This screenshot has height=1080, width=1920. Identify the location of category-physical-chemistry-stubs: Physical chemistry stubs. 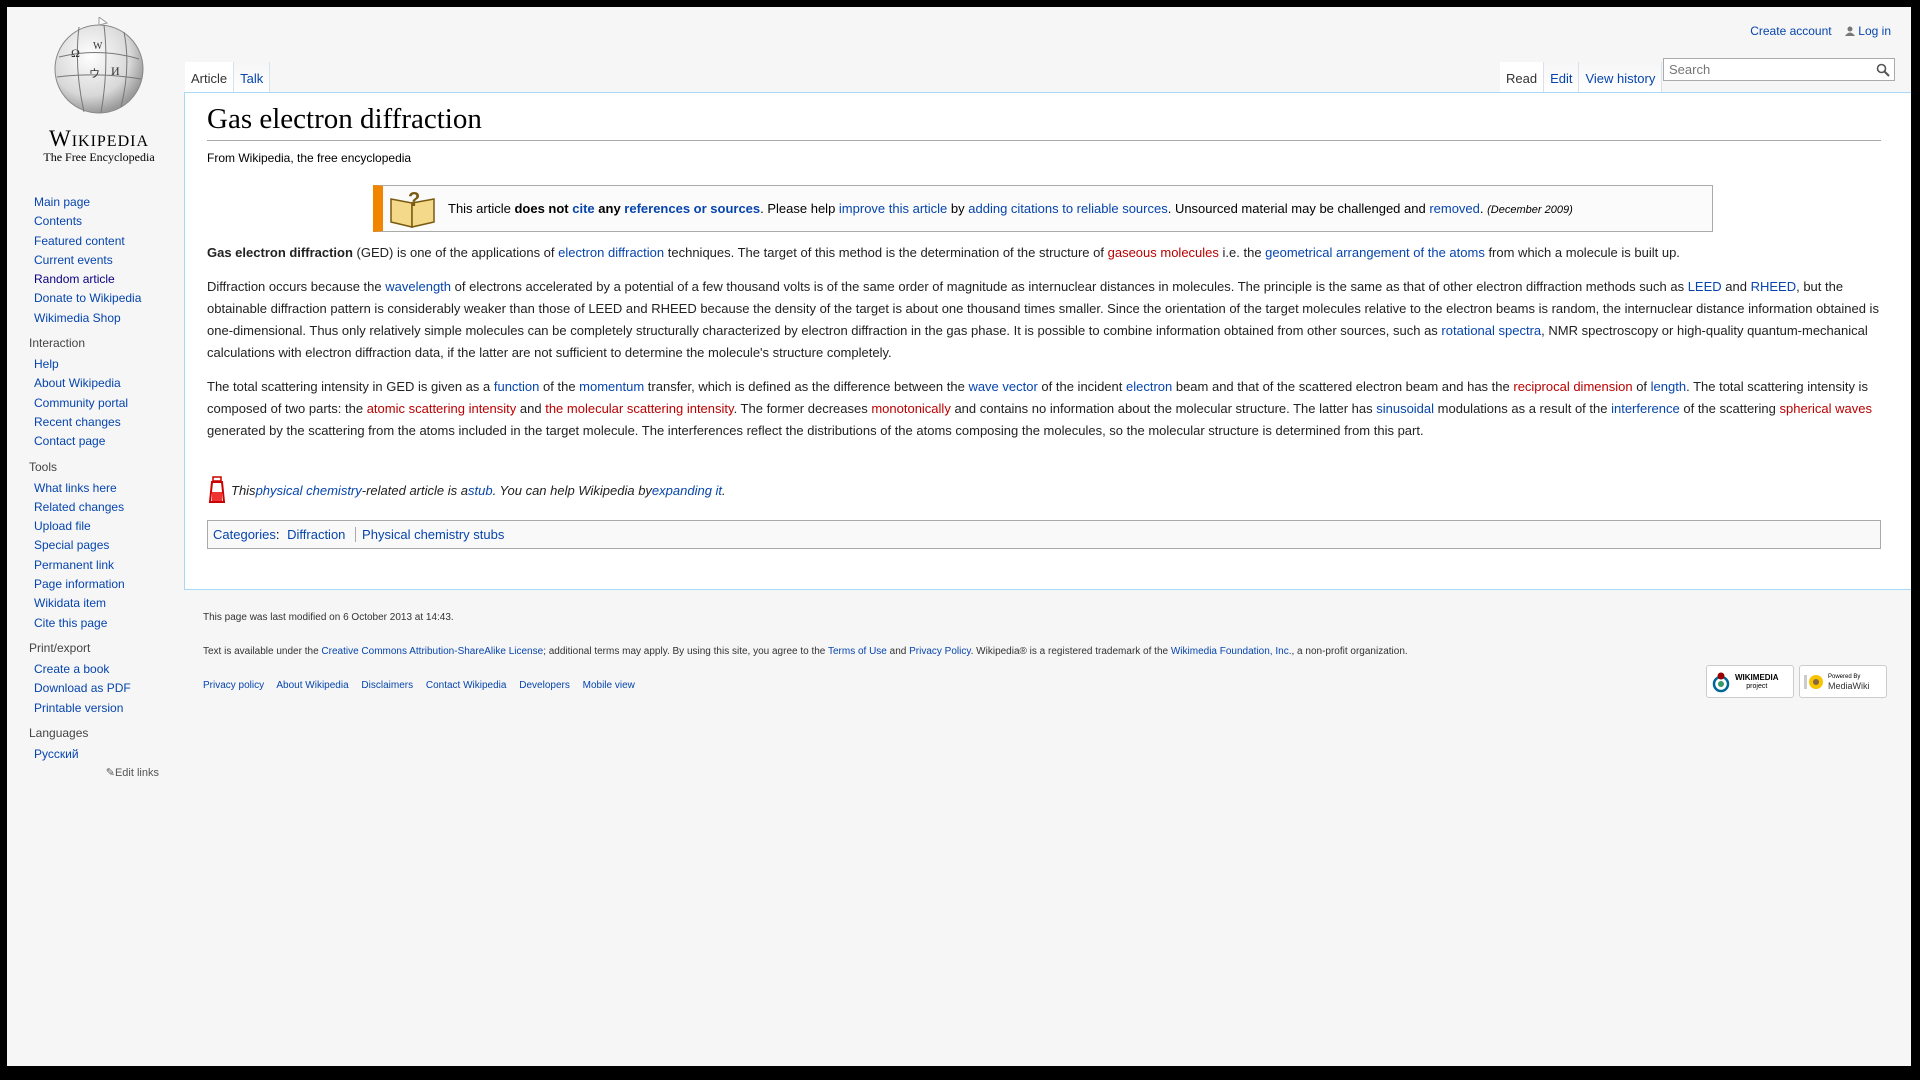
(433, 534).